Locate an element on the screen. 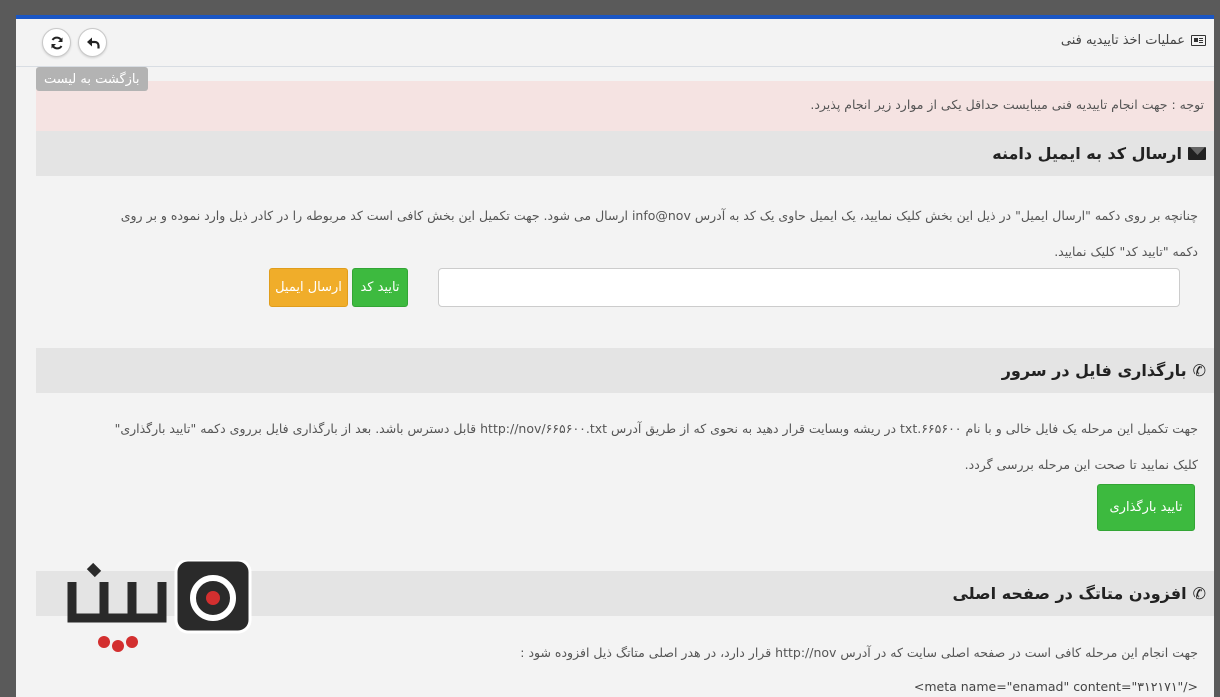 The height and width of the screenshot is (697, 1220). upload-section-header: ✆ بارگذاری فایل در سرور is located at coordinates (625, 370).